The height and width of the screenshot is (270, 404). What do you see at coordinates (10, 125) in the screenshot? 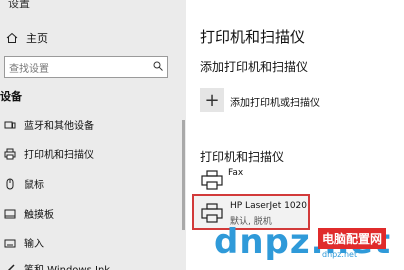
I see `bluetooth-icon` at bounding box center [10, 125].